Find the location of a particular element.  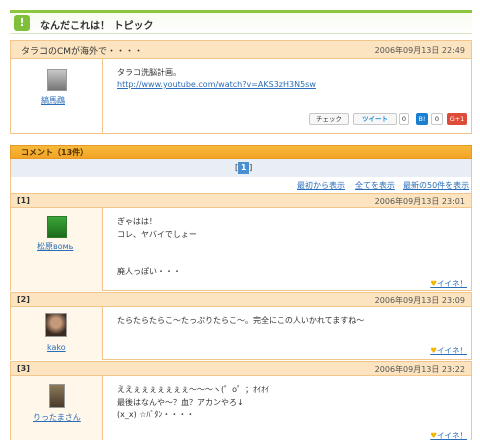

comment-text: ぎゃはは！ コレ、ヤバイでしょー 廃人っぽい・・・ is located at coordinates (157, 246).